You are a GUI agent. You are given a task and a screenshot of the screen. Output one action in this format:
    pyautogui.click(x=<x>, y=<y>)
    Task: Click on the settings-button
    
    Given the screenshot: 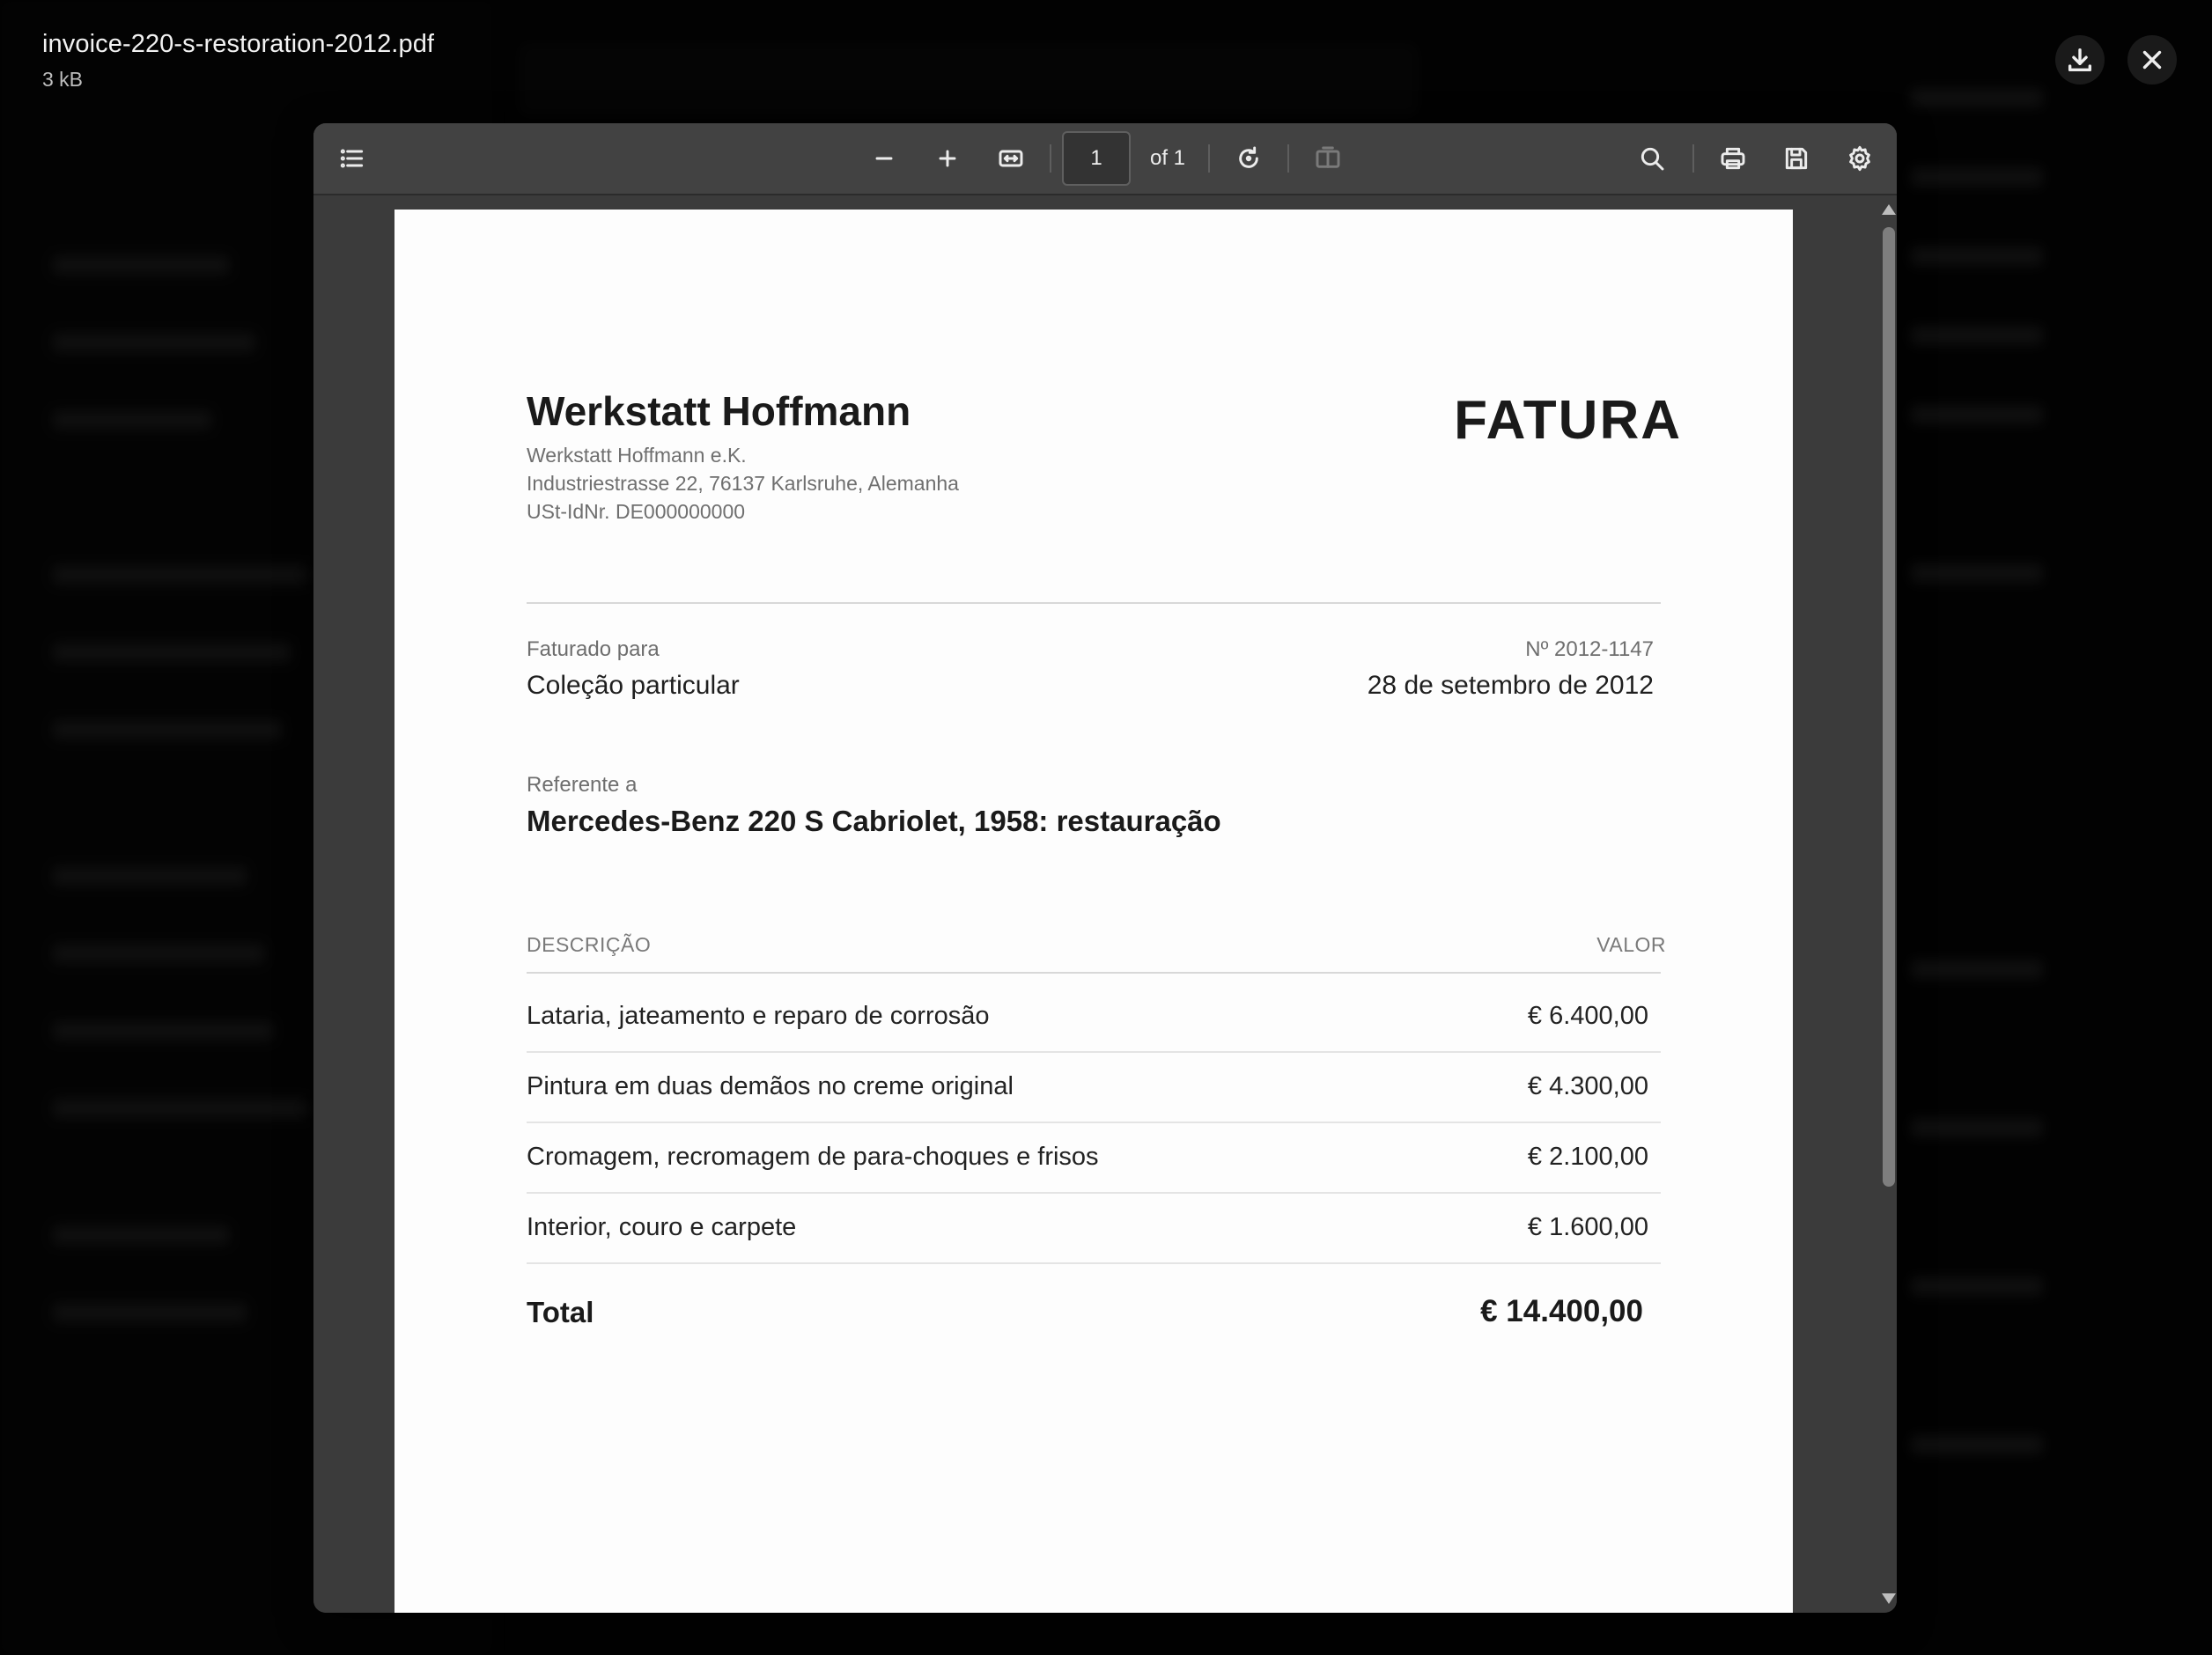 What is the action you would take?
    pyautogui.click(x=1860, y=158)
    